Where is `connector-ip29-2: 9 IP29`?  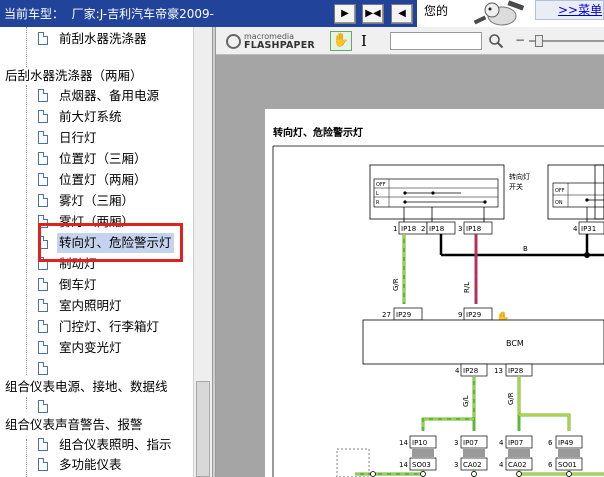 connector-ip29-2: 9 IP29 is located at coordinates (475, 314).